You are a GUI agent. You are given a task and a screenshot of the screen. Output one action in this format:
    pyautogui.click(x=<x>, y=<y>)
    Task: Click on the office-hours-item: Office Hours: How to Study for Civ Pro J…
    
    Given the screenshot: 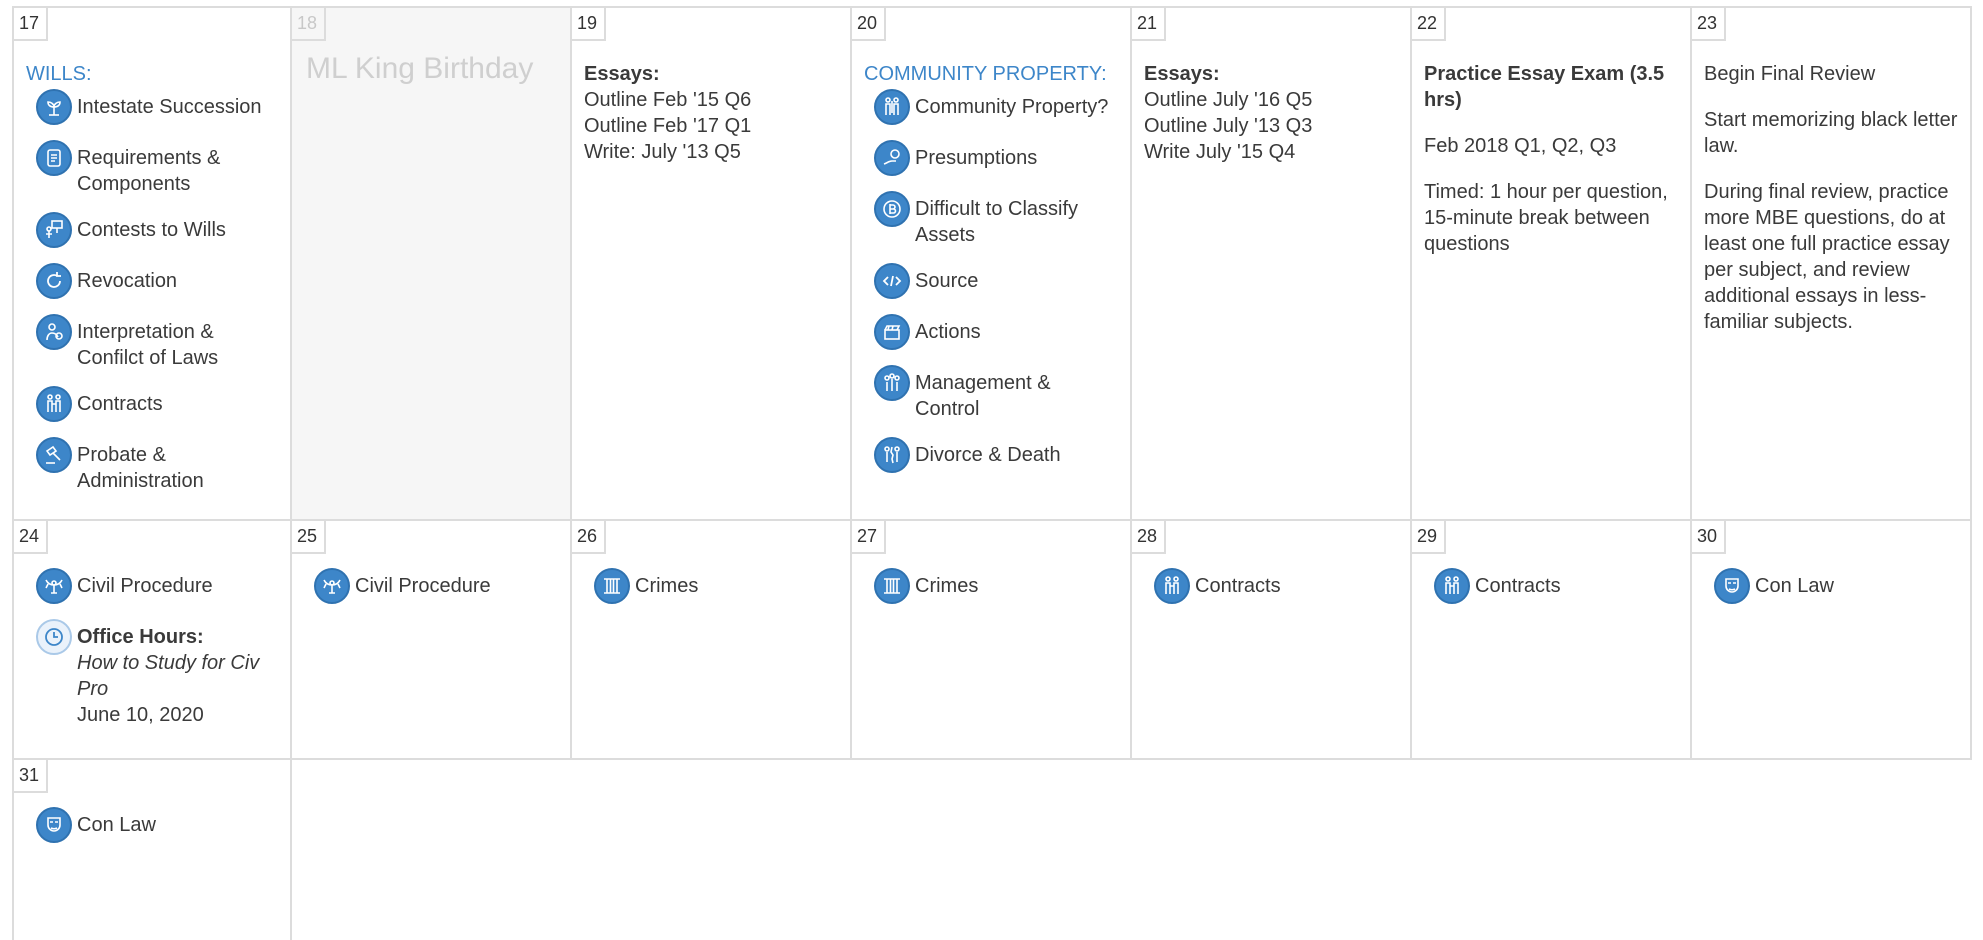 What is the action you would take?
    pyautogui.click(x=152, y=673)
    